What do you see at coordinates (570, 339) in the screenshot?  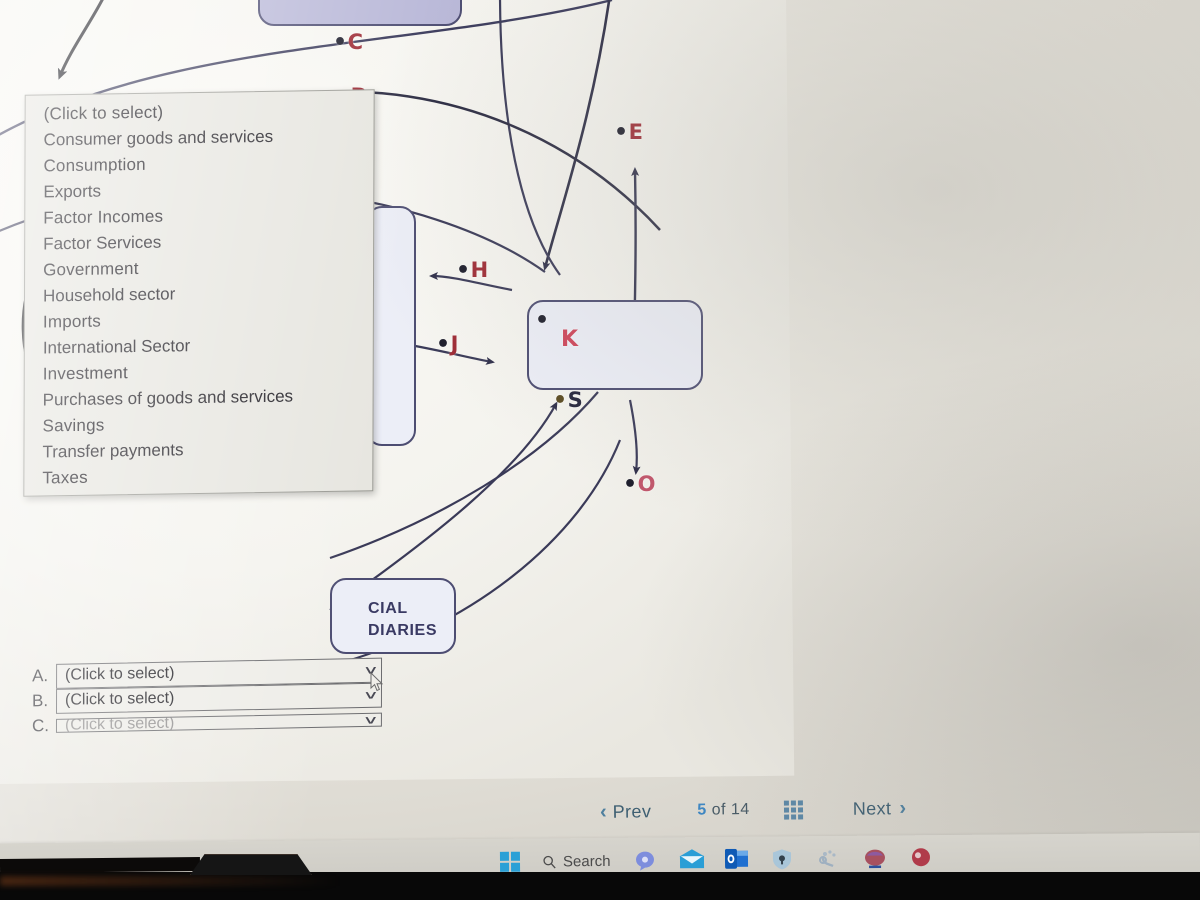 I see `diagram-label-k: K` at bounding box center [570, 339].